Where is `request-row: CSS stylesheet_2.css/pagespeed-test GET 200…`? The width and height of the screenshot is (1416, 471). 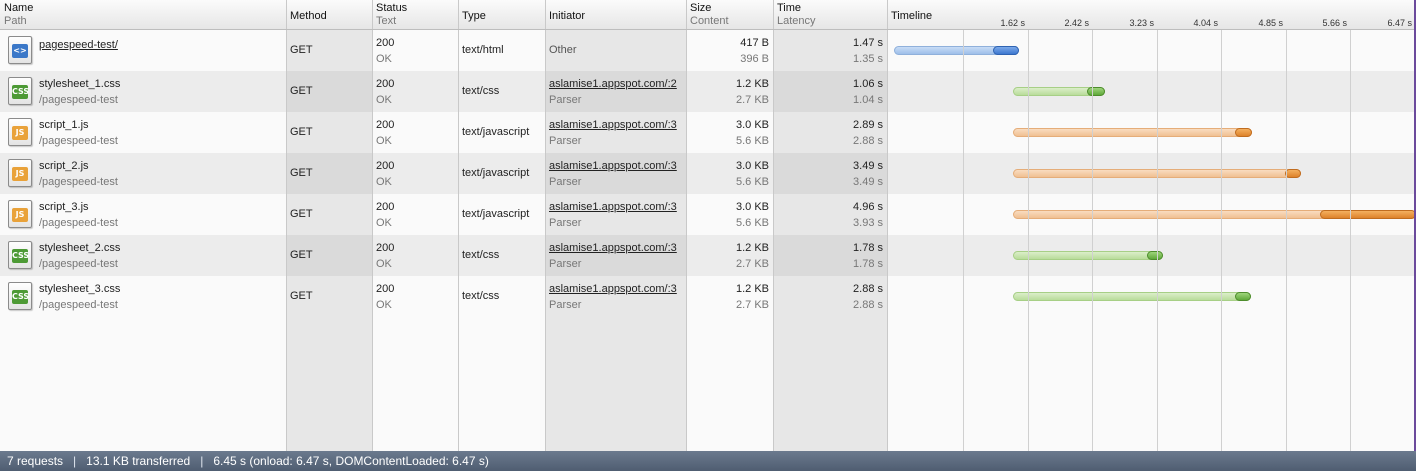
request-row: CSS stylesheet_2.css/pagespeed-test GET 200… is located at coordinates (708, 255).